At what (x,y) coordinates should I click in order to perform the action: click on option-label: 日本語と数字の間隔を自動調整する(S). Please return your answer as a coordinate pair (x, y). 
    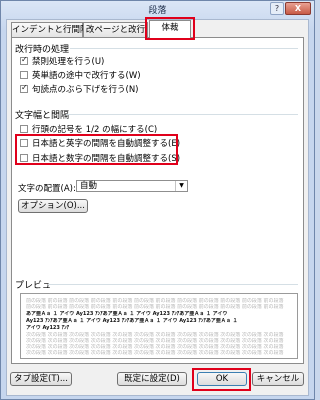
    Looking at the image, I should click on (106, 158).